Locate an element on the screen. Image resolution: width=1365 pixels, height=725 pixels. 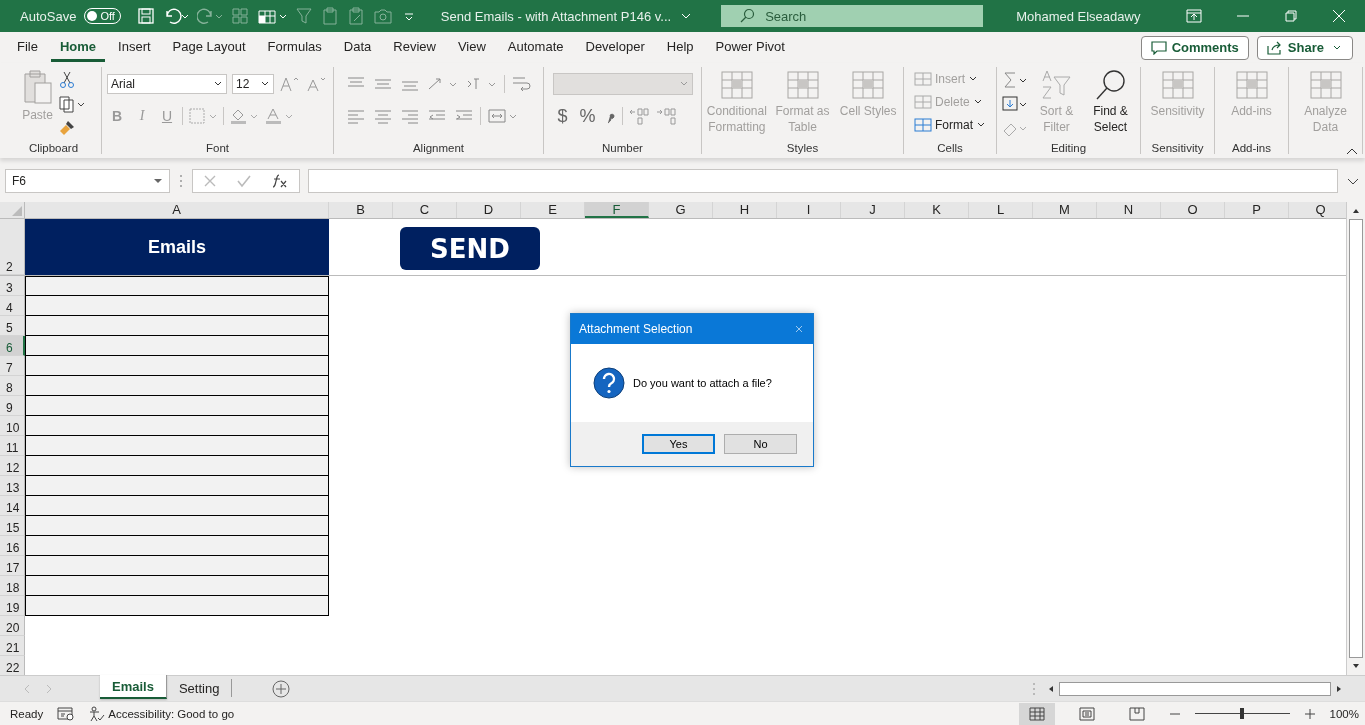
filter-icon is located at coordinates (303, 16).